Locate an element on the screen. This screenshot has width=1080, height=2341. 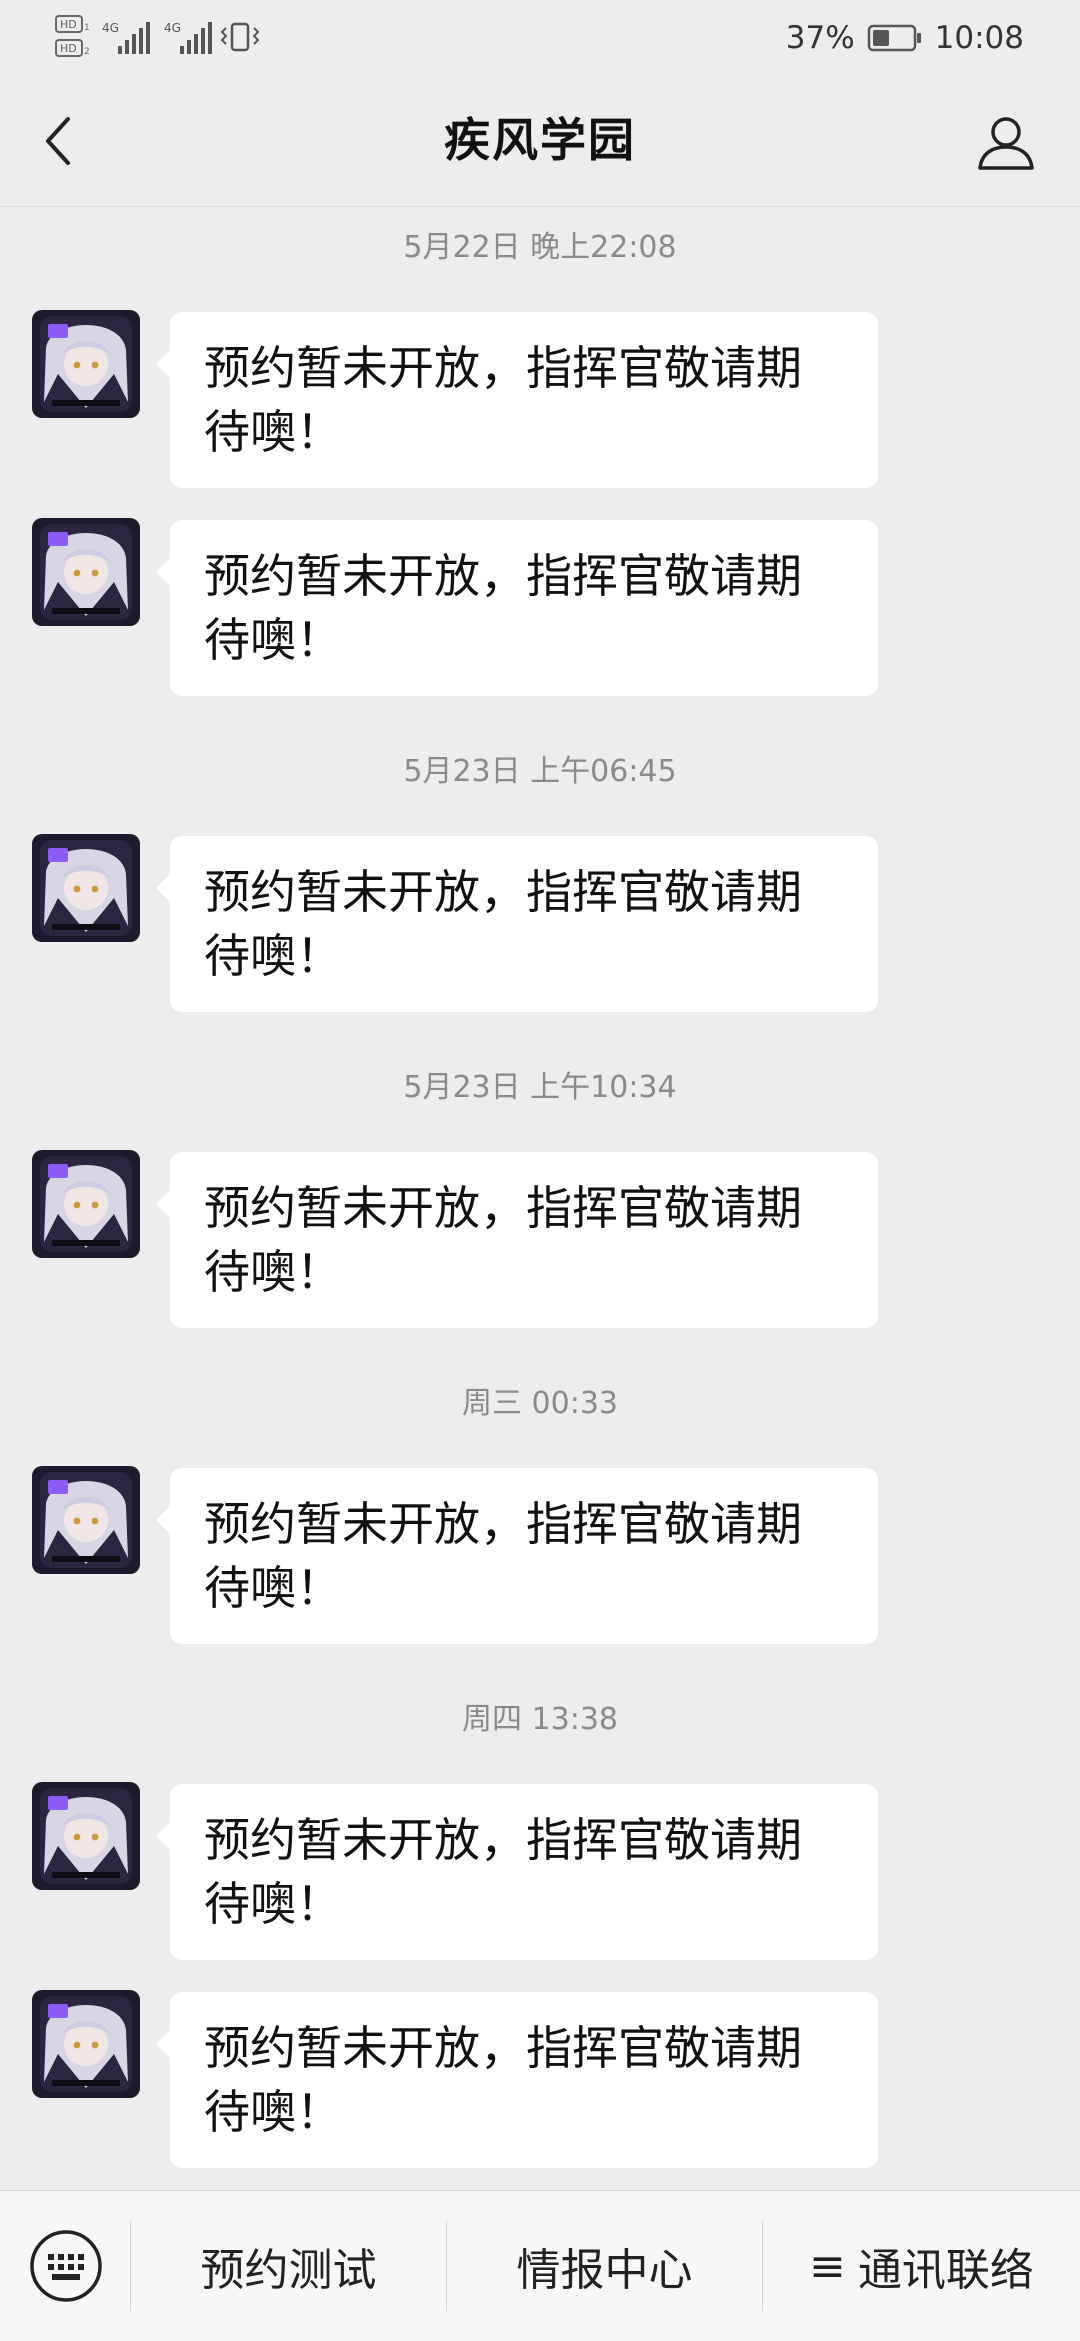
menu-button-intel-center: 情报中心 is located at coordinates (604, 2266).